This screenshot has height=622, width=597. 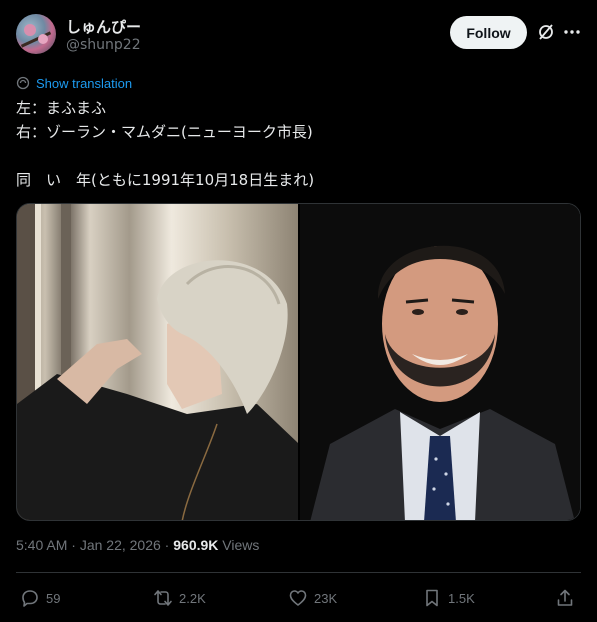 I want to click on tweet-line: 右：ゾーラン・マムダニ(ニューヨーク市長), so click(x=164, y=132).